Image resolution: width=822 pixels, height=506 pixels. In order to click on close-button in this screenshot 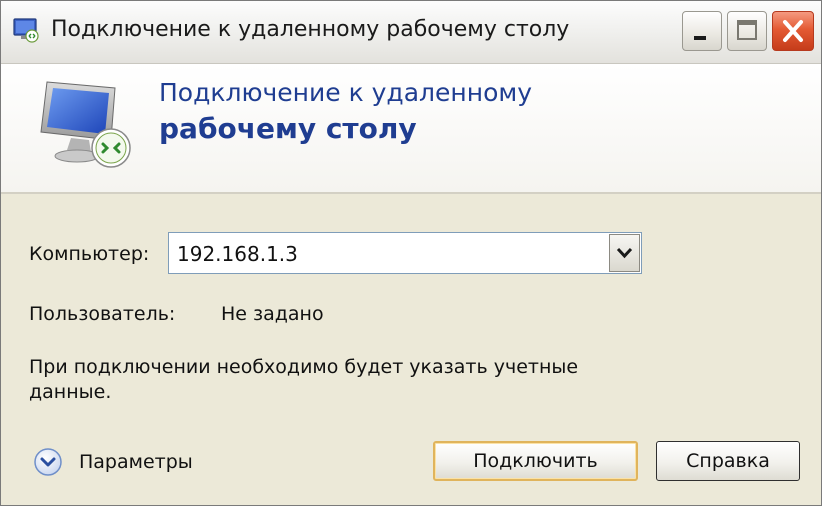, I will do `click(793, 31)`.